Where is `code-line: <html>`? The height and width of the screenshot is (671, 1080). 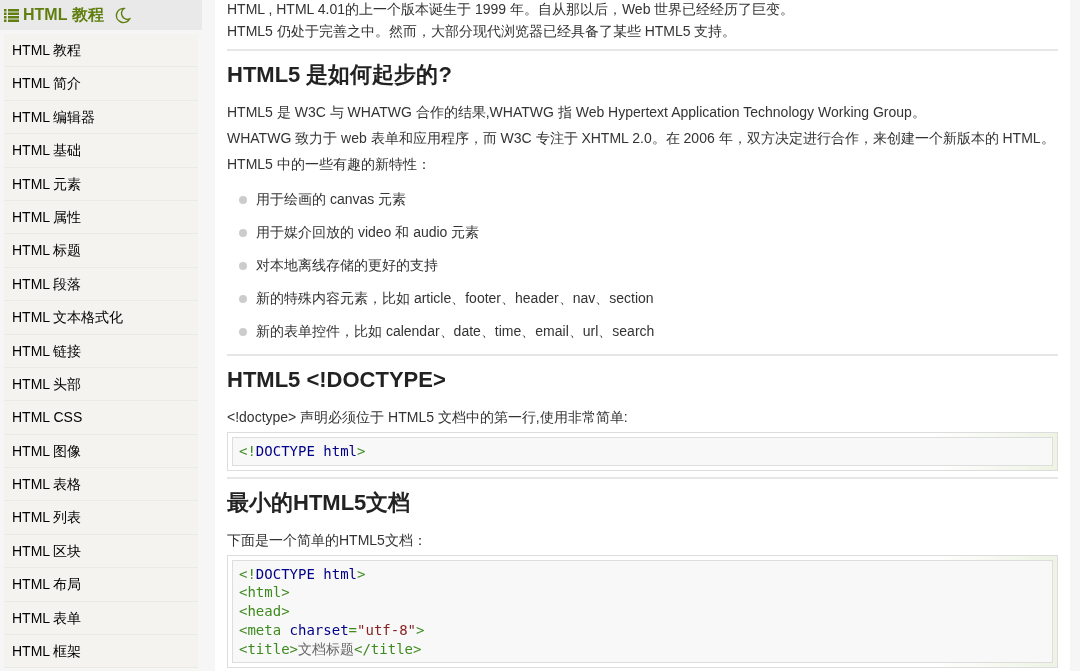
code-line: <html> is located at coordinates (264, 593).